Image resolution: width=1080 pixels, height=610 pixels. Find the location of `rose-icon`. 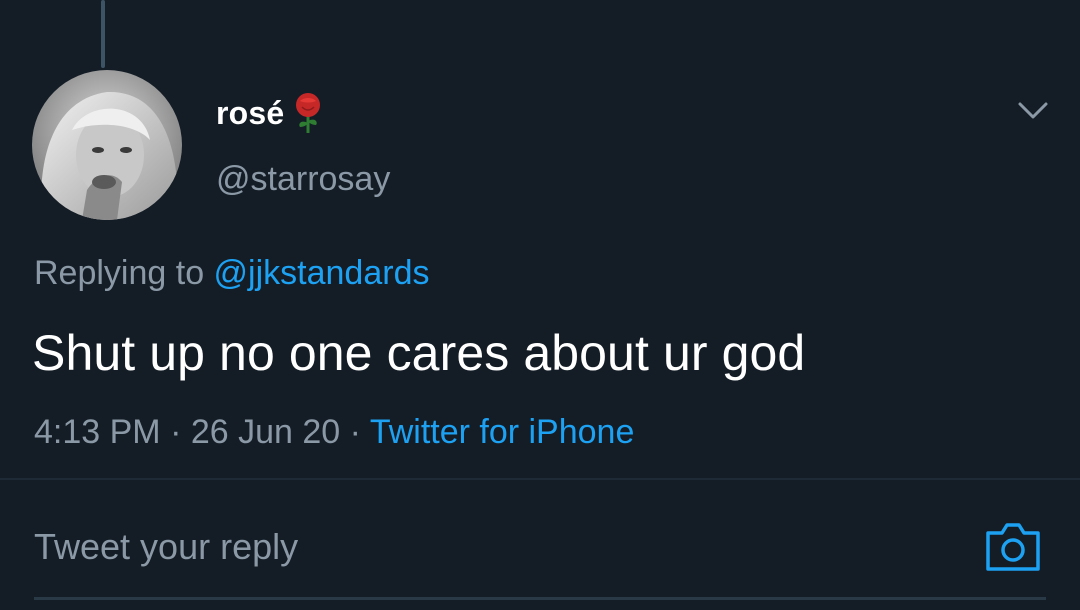

rose-icon is located at coordinates (308, 113).